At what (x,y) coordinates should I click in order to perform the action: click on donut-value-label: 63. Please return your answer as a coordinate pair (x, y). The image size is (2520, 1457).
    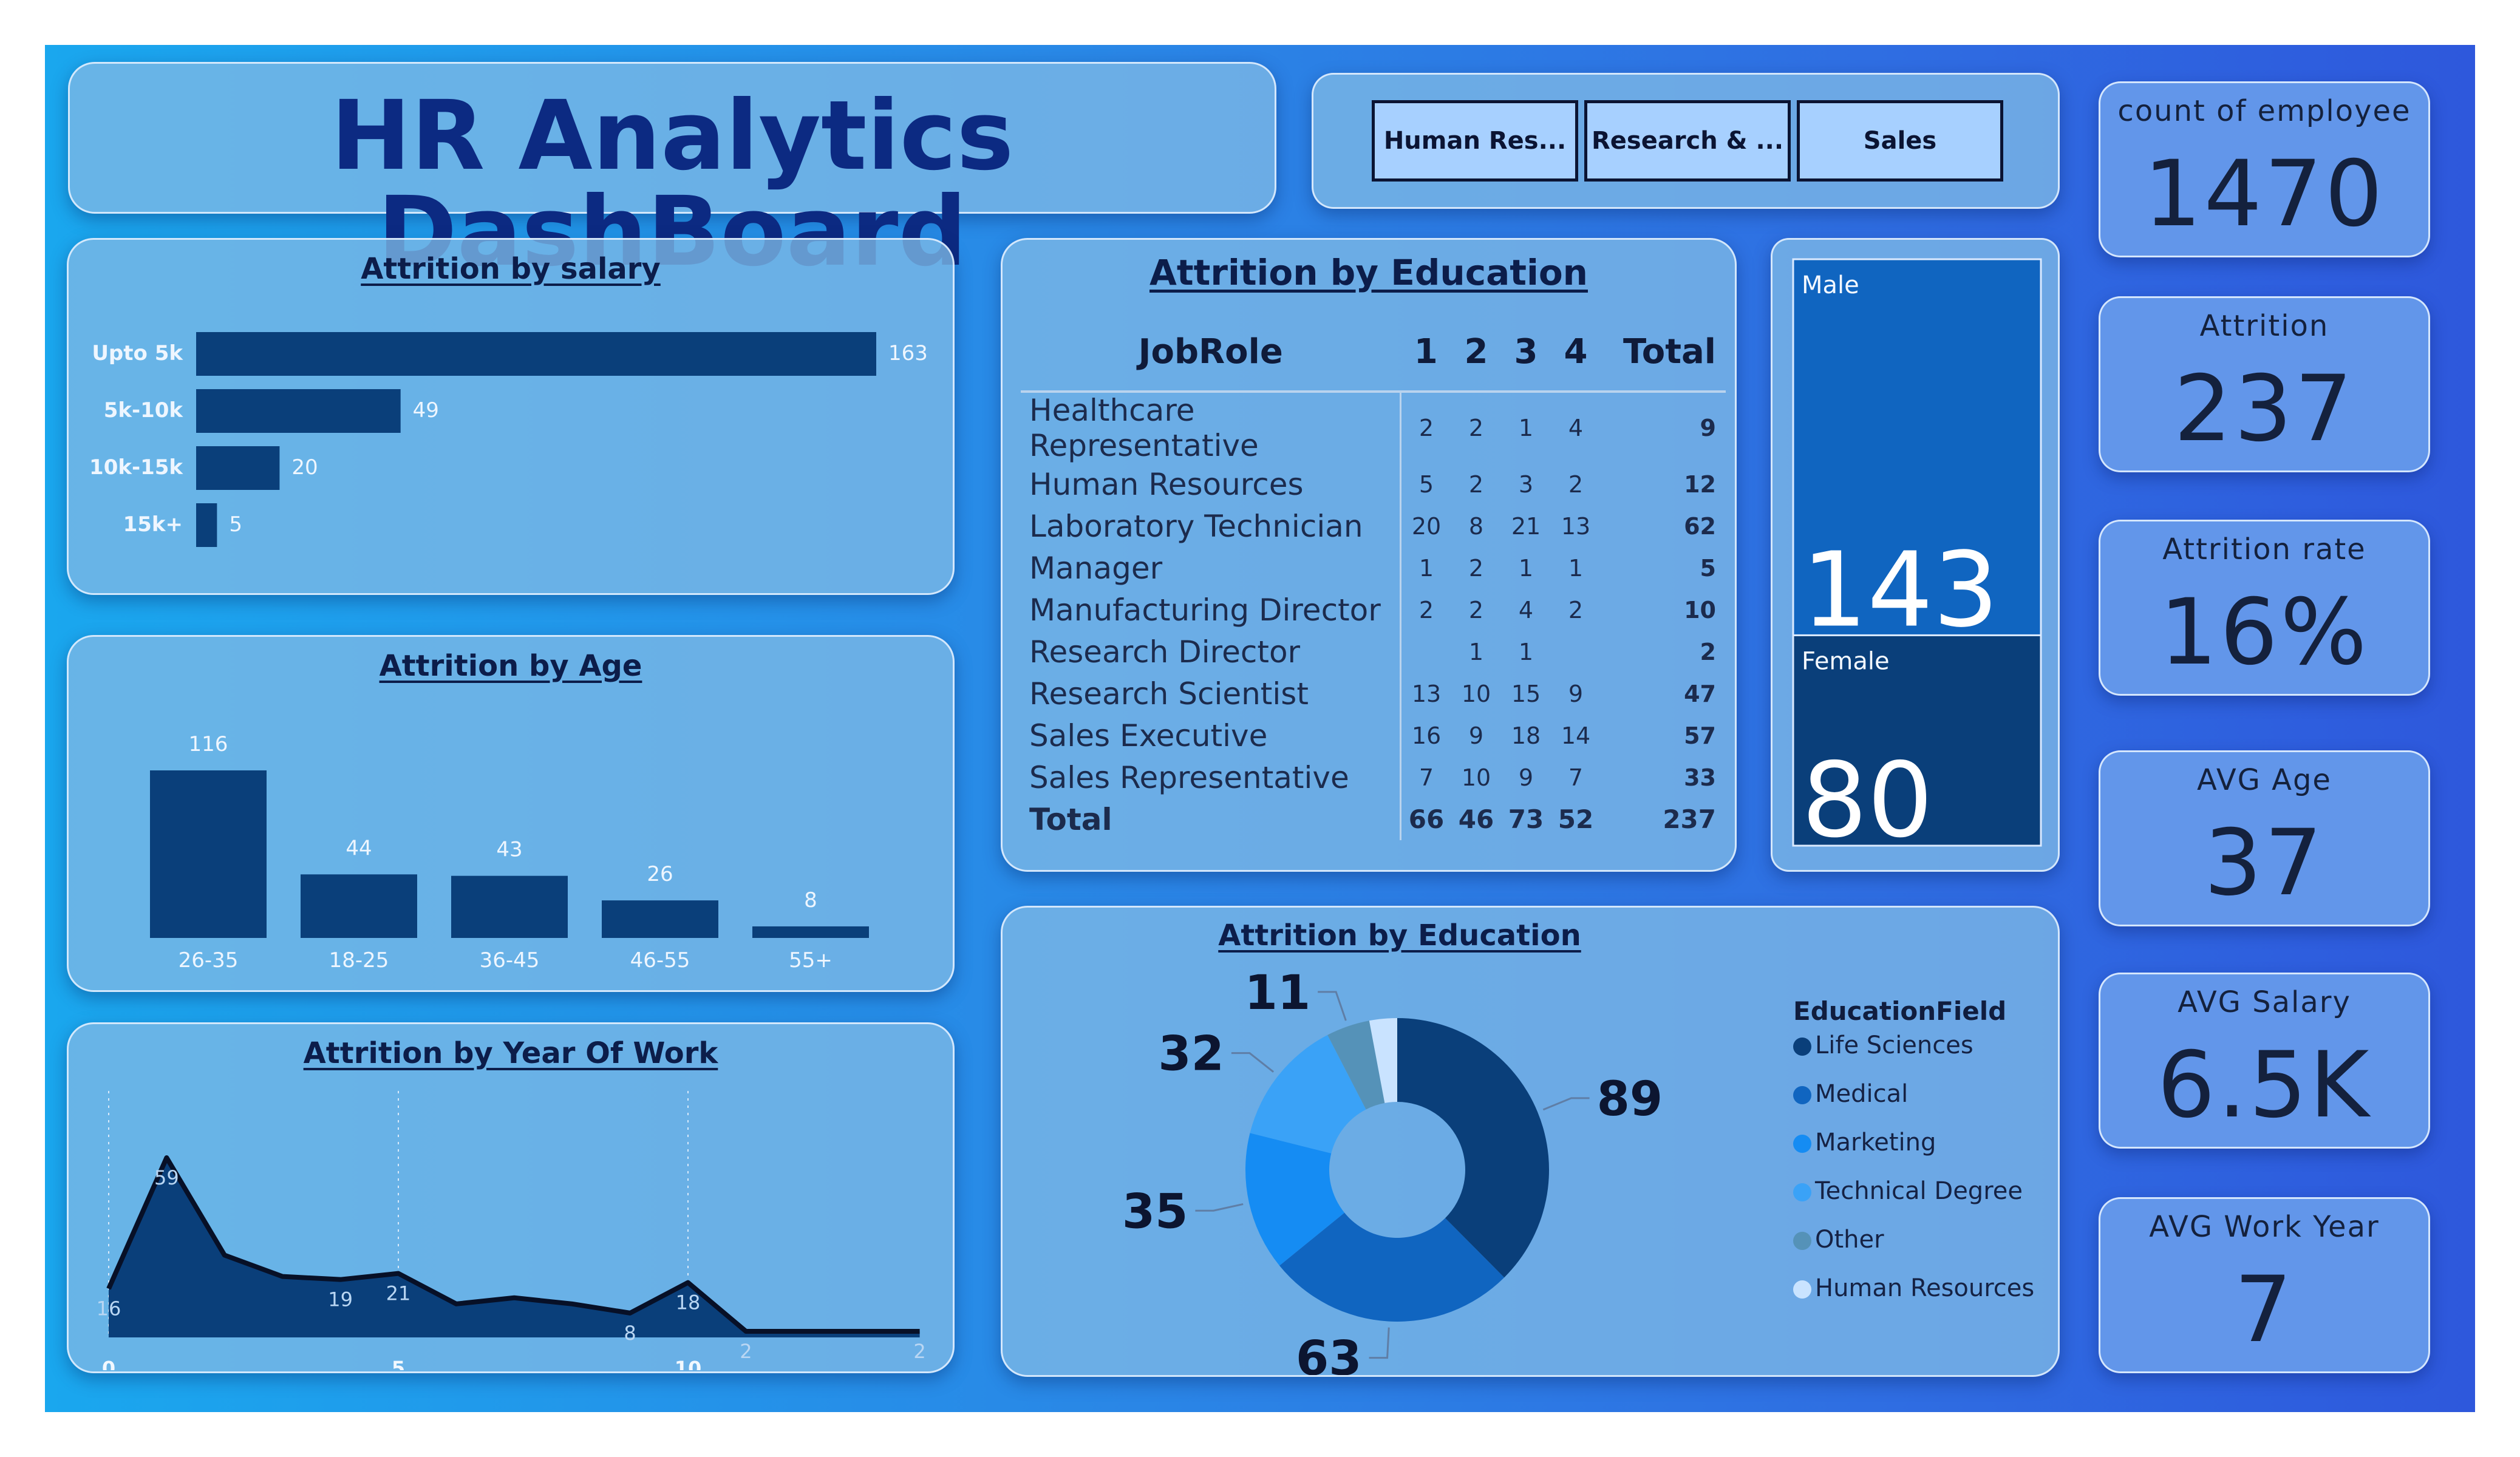
    Looking at the image, I should click on (1329, 1353).